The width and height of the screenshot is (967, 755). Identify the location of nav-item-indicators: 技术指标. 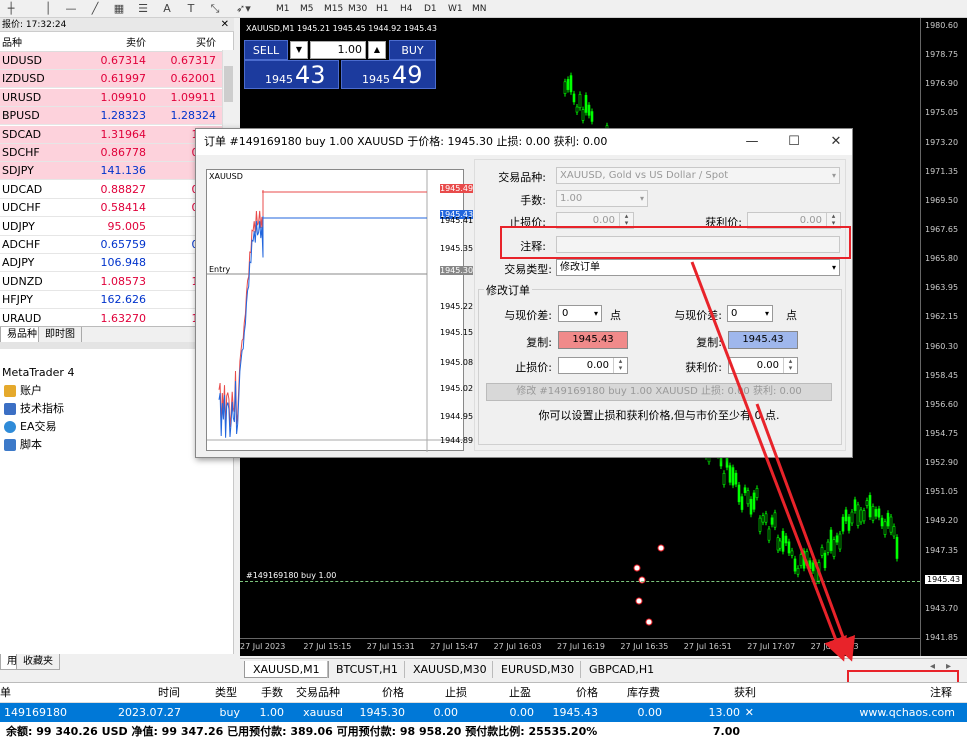
(34, 409).